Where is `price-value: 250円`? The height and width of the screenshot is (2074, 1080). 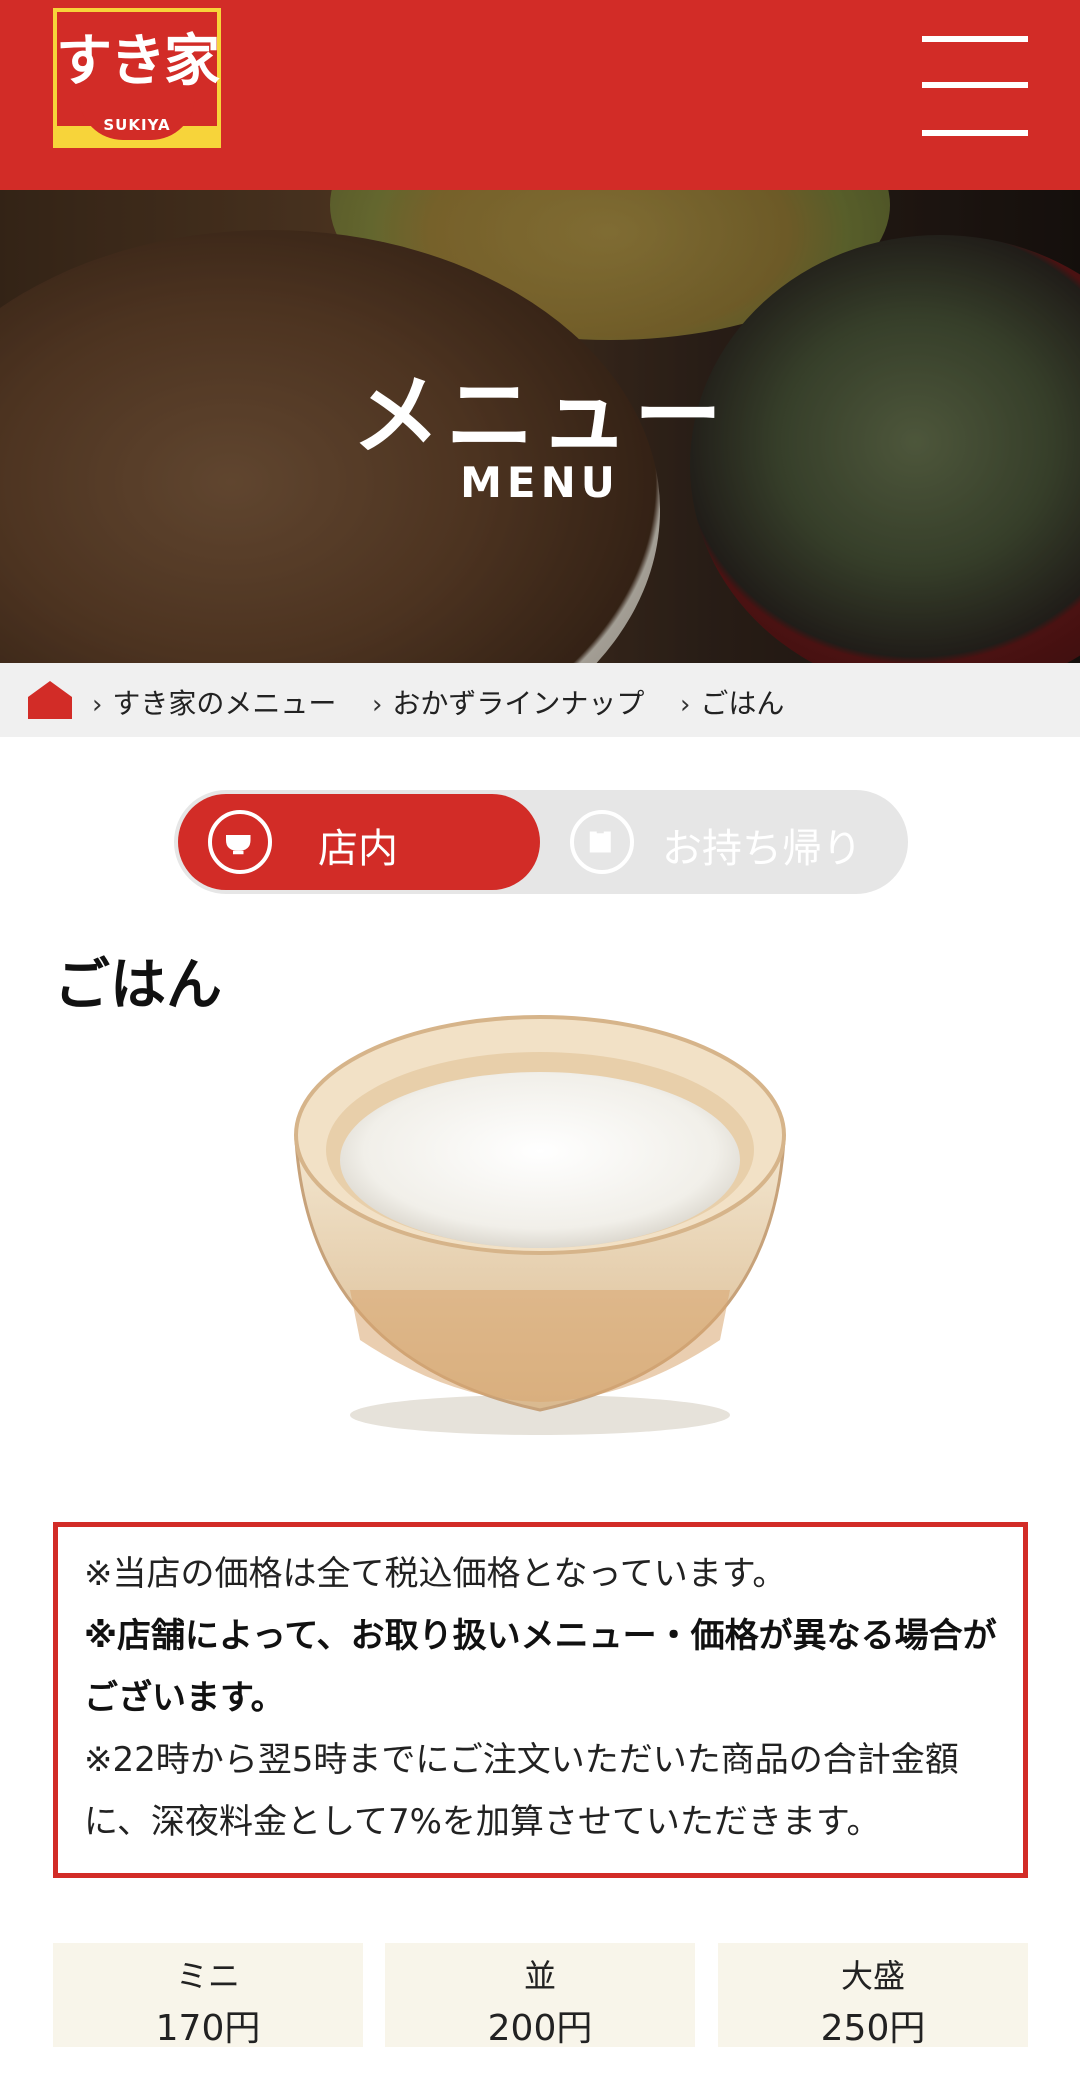
price-value: 250円 is located at coordinates (873, 2028).